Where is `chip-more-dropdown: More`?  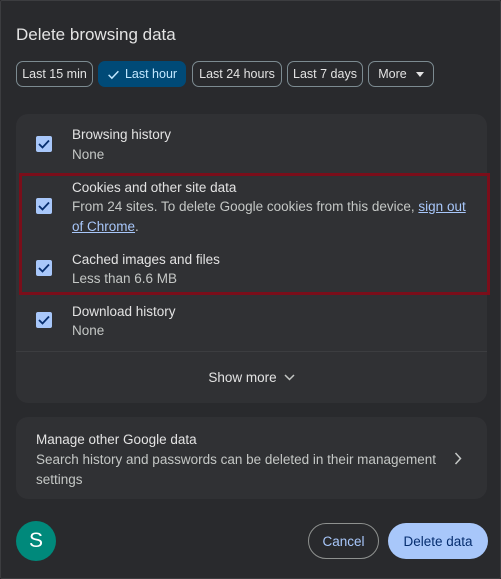 chip-more-dropdown: More is located at coordinates (401, 74).